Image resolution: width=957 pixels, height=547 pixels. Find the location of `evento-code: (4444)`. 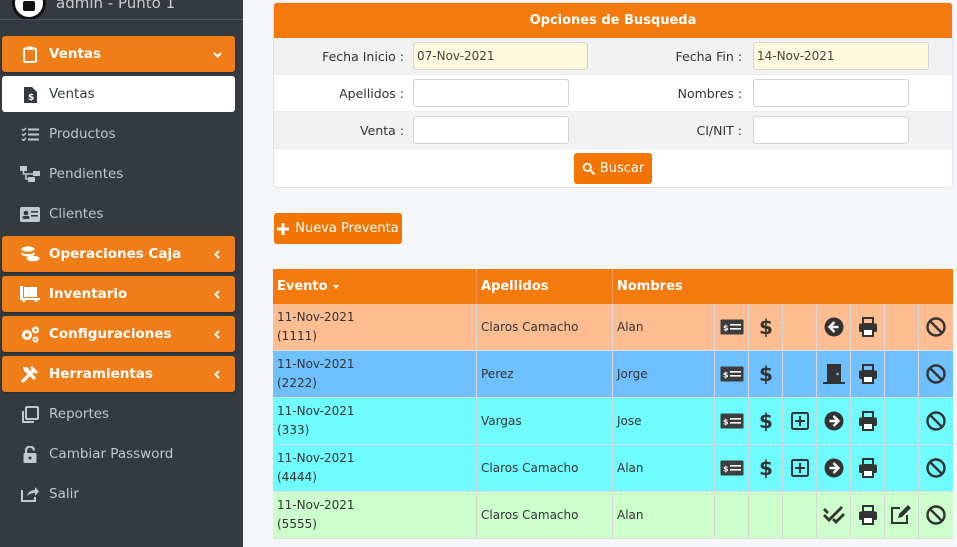

evento-code: (4444) is located at coordinates (297, 477).